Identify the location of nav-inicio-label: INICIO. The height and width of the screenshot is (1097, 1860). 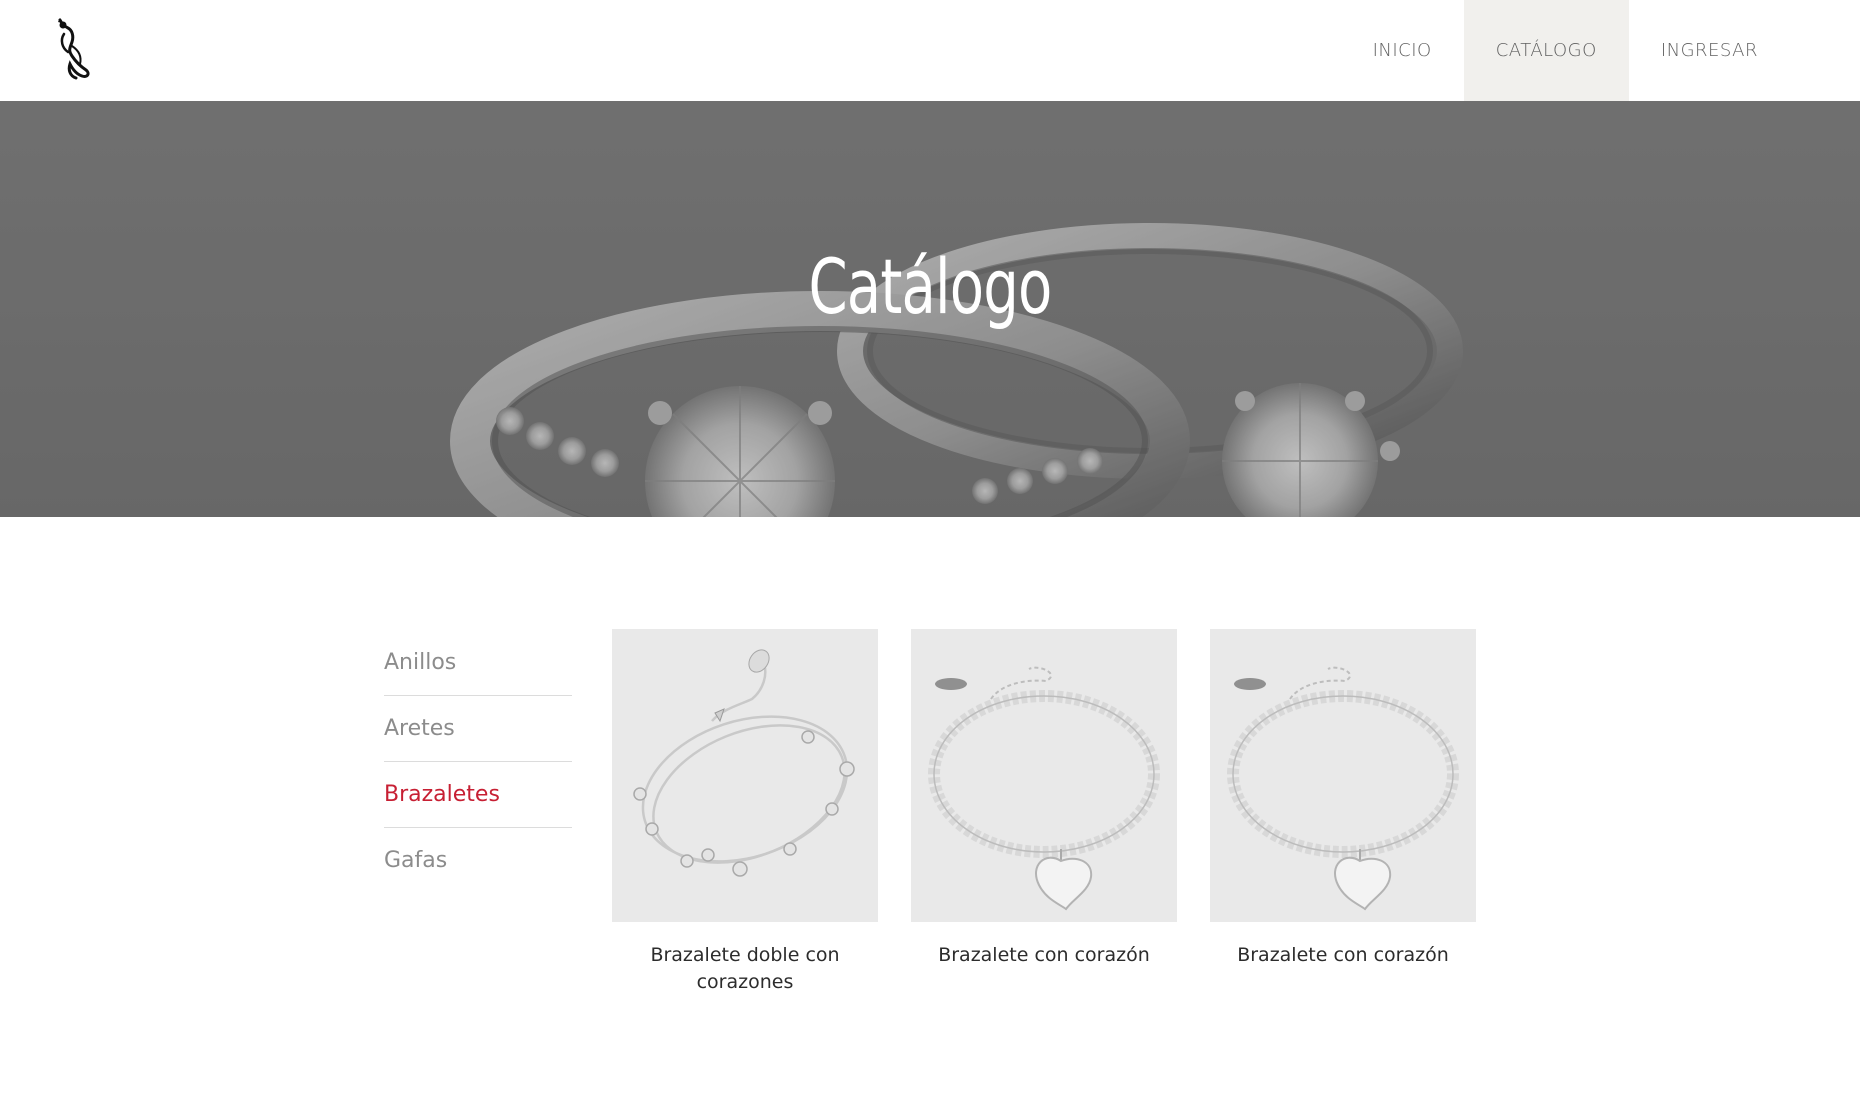
(1402, 50).